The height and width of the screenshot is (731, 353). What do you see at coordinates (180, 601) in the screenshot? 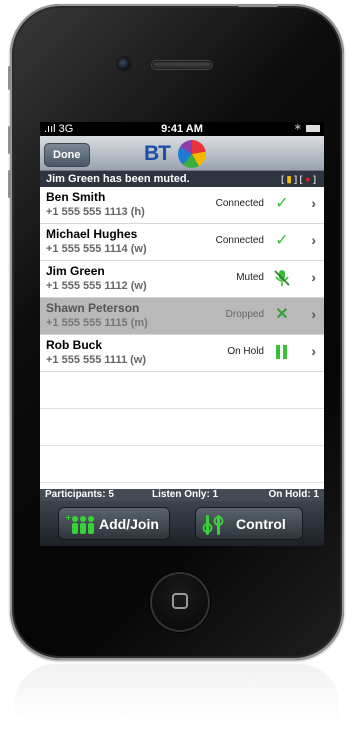
I see `home-square-icon` at bounding box center [180, 601].